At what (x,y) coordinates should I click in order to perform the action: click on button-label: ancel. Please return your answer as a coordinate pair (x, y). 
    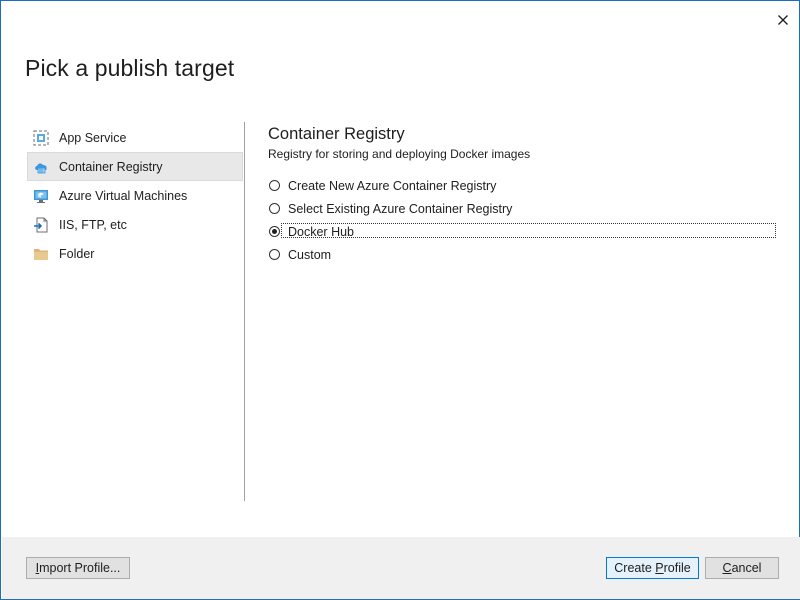
    Looking at the image, I should click on (746, 568).